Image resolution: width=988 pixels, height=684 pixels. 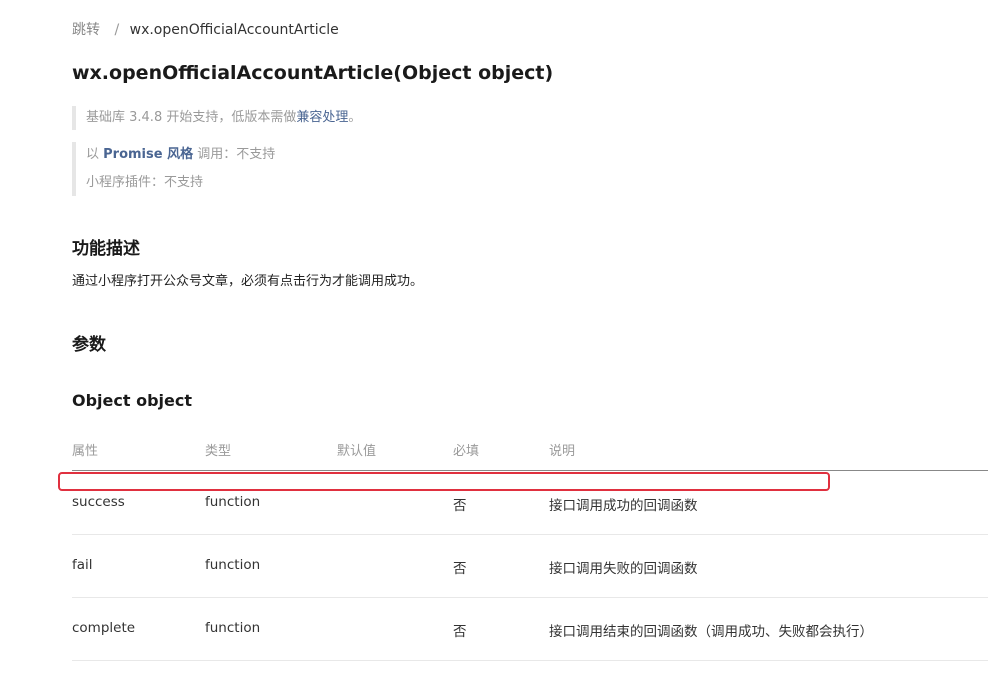 What do you see at coordinates (711, 632) in the screenshot?
I see `cell-desc: 接口调用结束的回调函数（调用成功、失败都会执行）` at bounding box center [711, 632].